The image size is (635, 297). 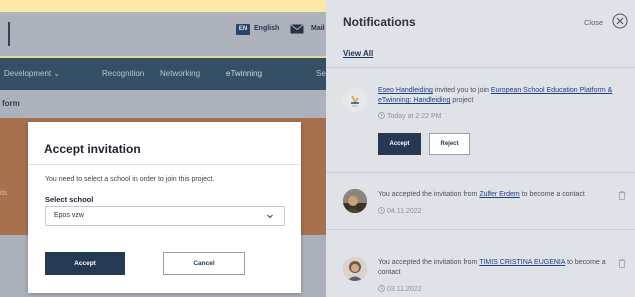 What do you see at coordinates (414, 116) in the screenshot?
I see `notification-time-text: Today at 2:22 PM` at bounding box center [414, 116].